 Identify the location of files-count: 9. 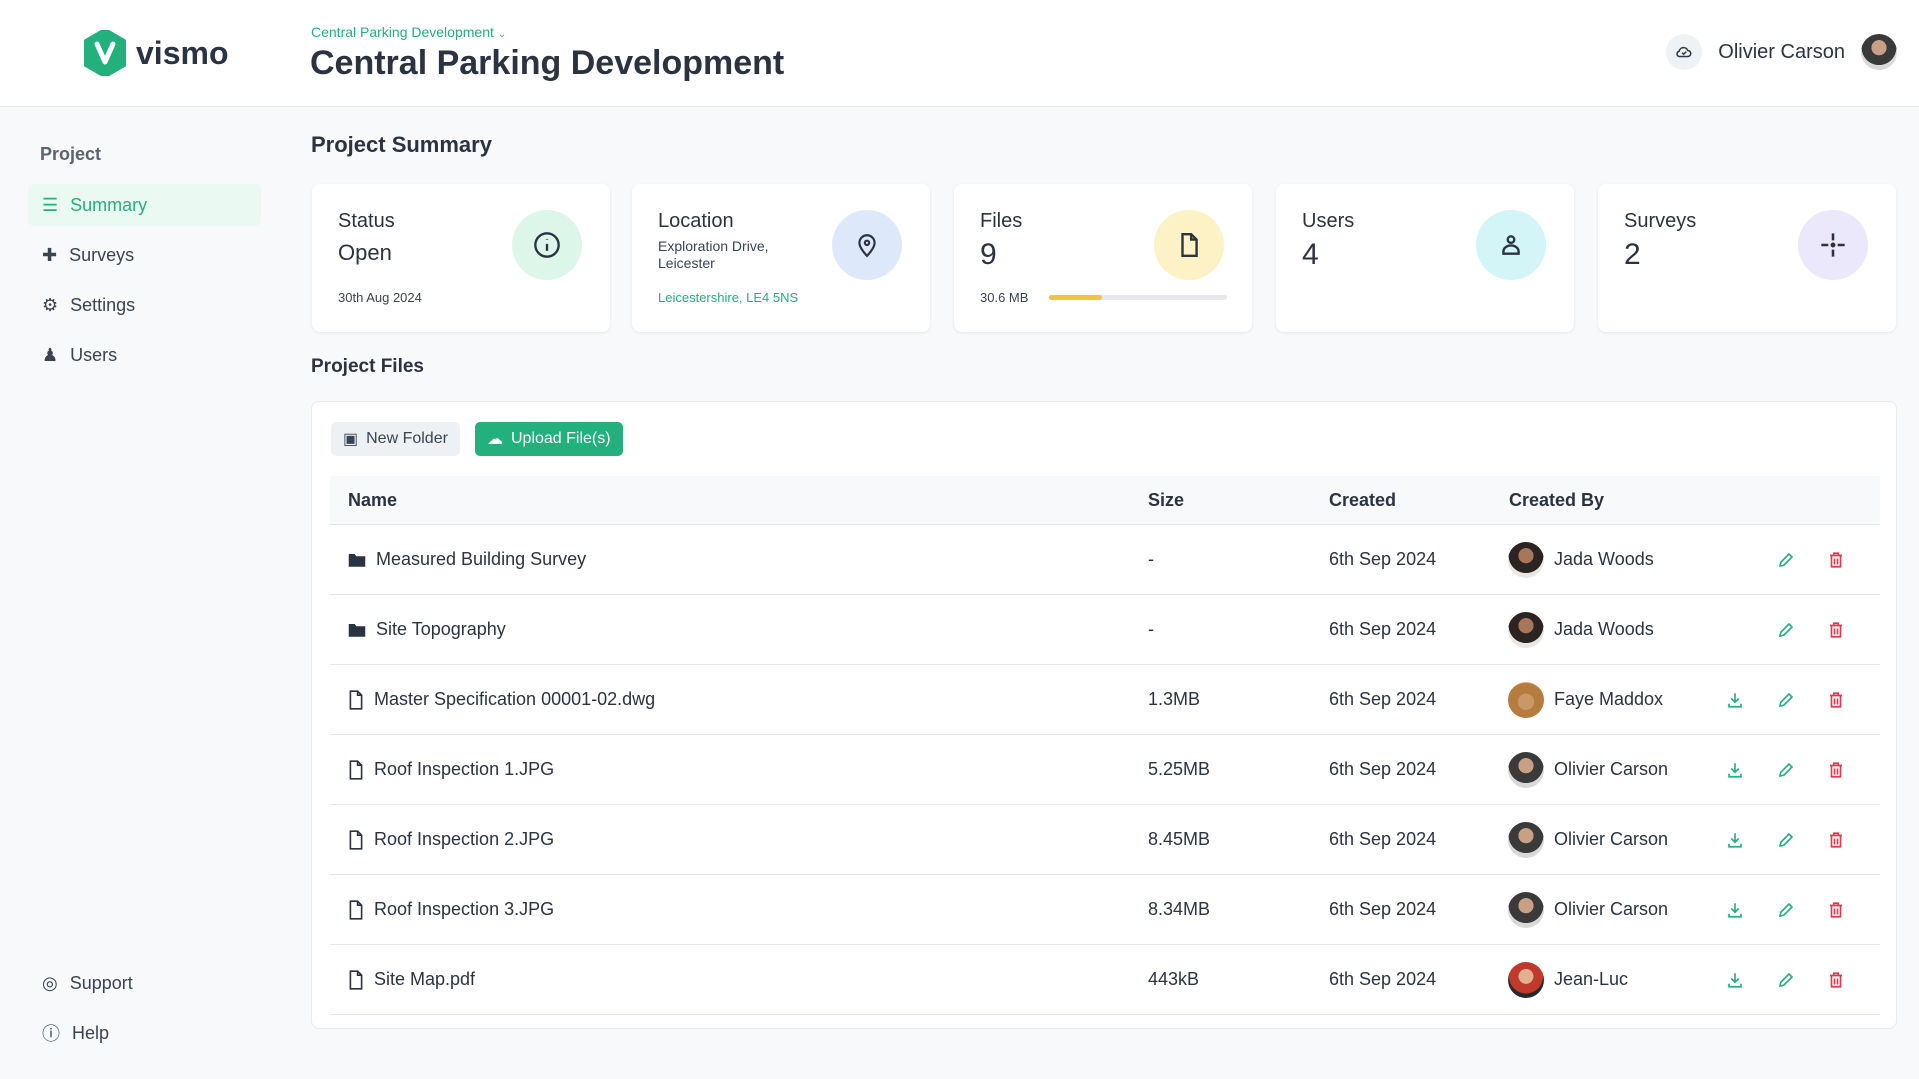
(988, 254).